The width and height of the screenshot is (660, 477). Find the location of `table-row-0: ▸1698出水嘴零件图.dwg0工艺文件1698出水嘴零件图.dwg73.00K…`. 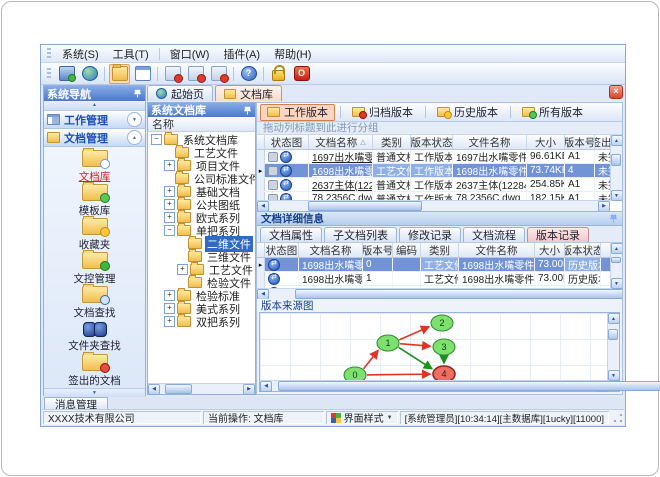

table-row-0: ▸1698出水嘴零件图.dwg0工艺文件1698出水嘴零件图.dwg73.00K… is located at coordinates (433, 265).